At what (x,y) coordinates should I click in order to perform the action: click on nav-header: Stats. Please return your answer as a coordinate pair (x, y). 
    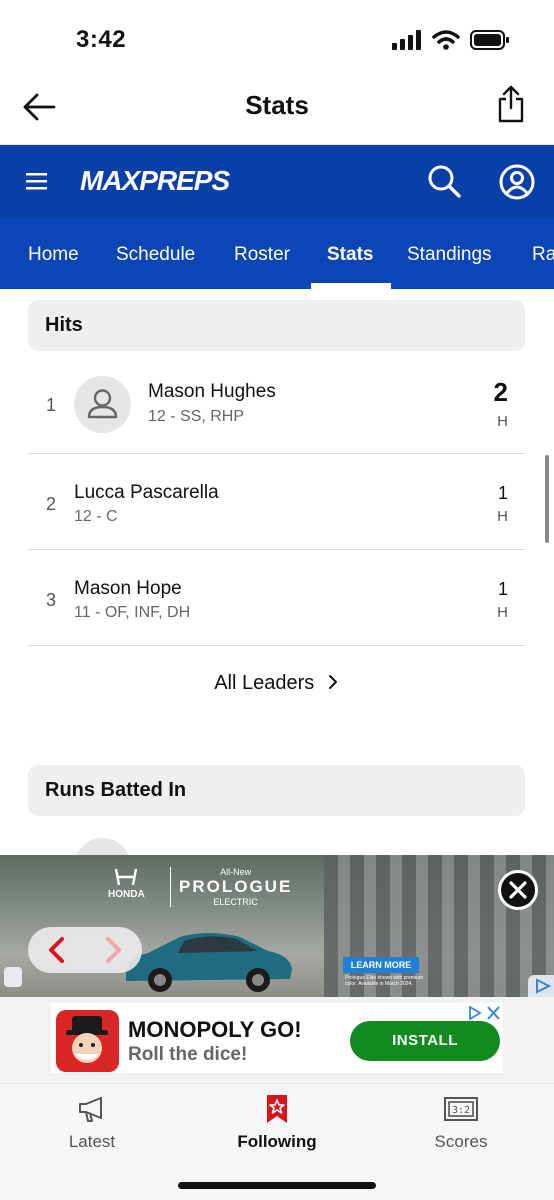
    Looking at the image, I should click on (277, 107).